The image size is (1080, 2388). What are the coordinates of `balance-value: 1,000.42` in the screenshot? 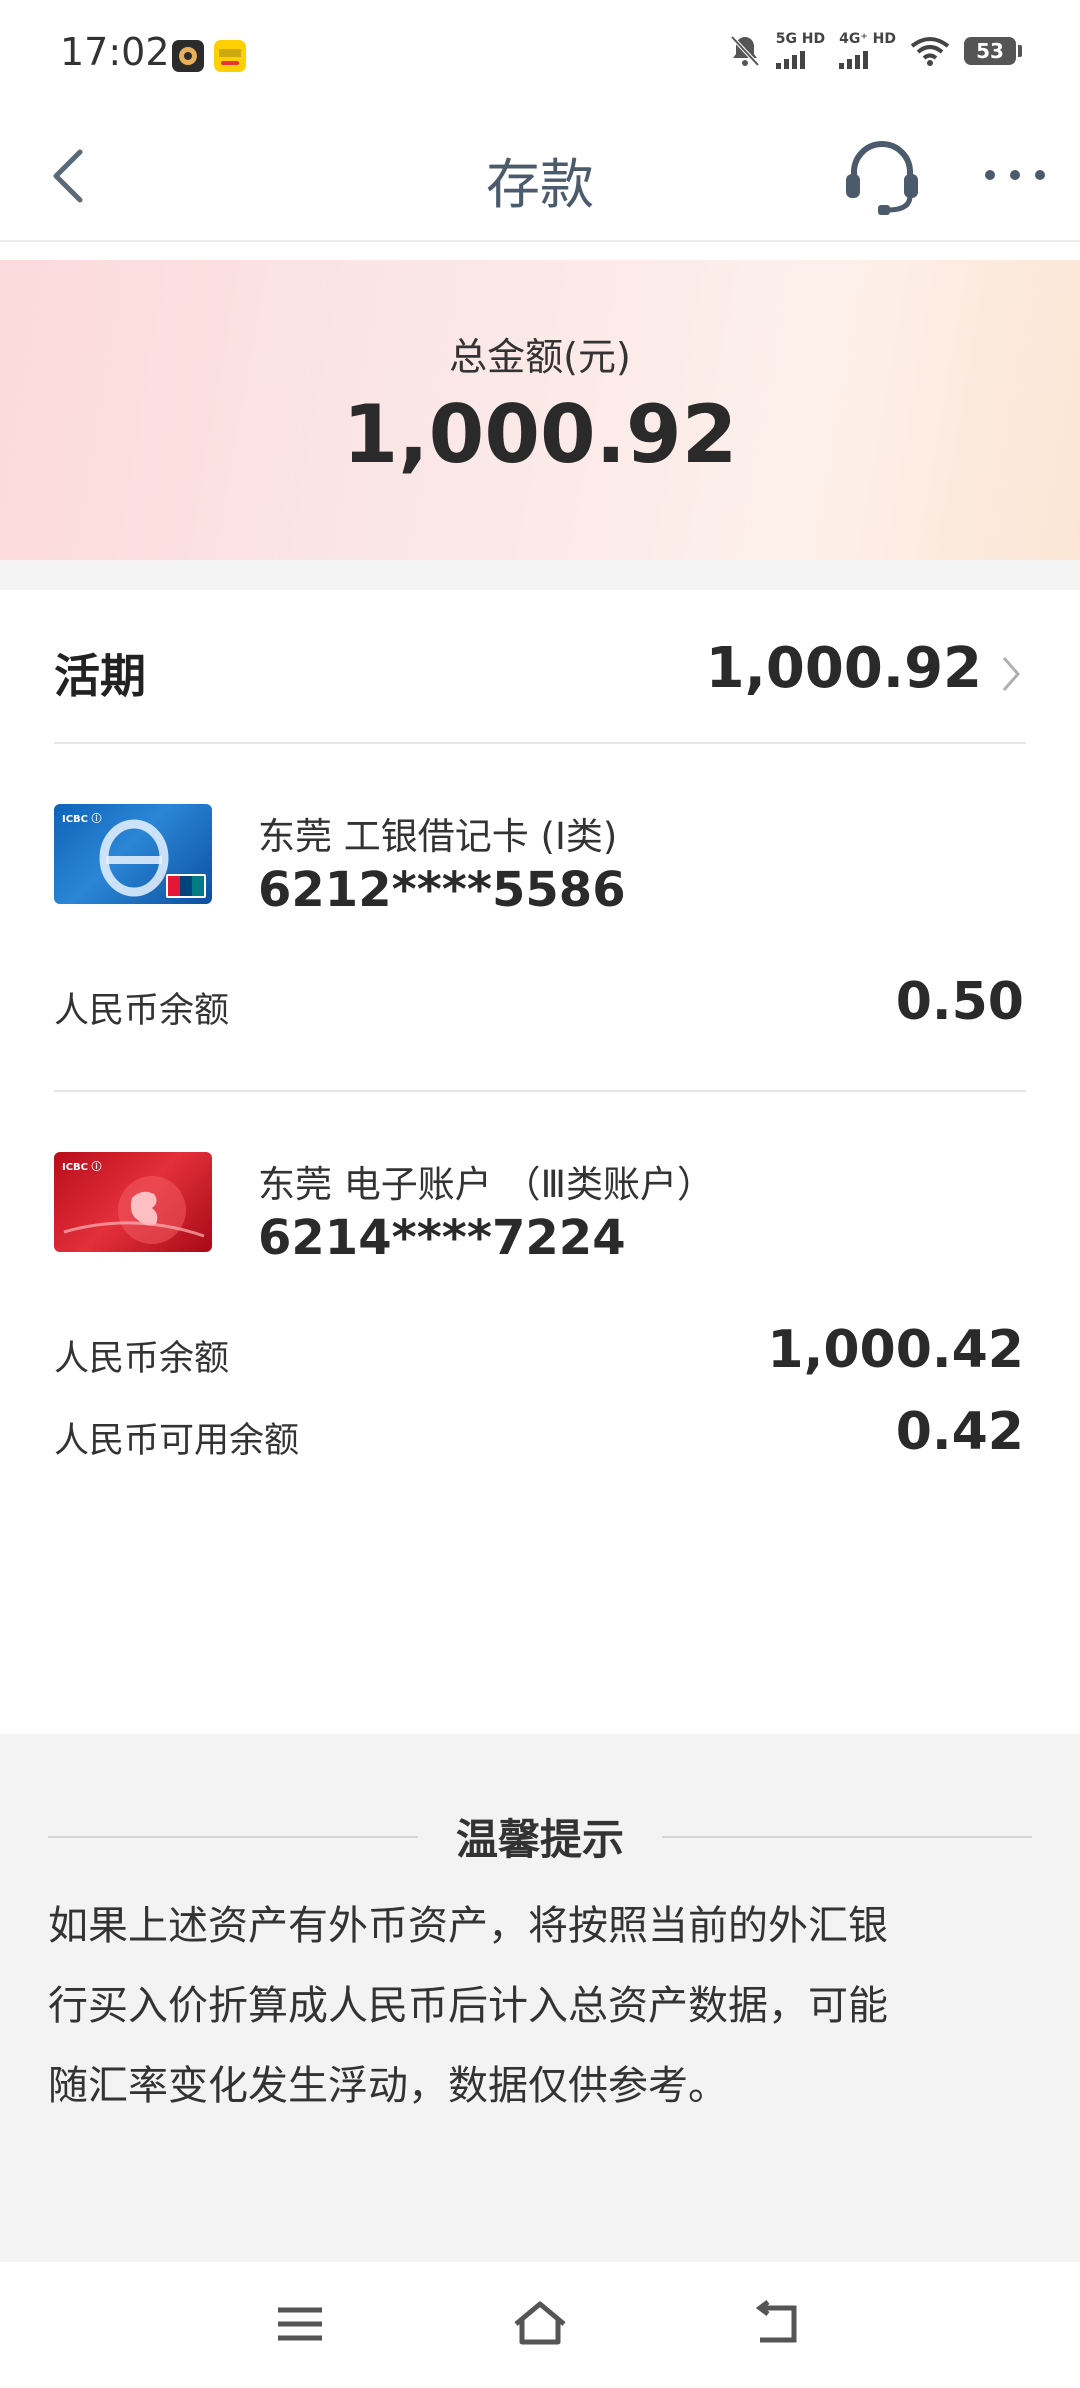 It's located at (895, 1350).